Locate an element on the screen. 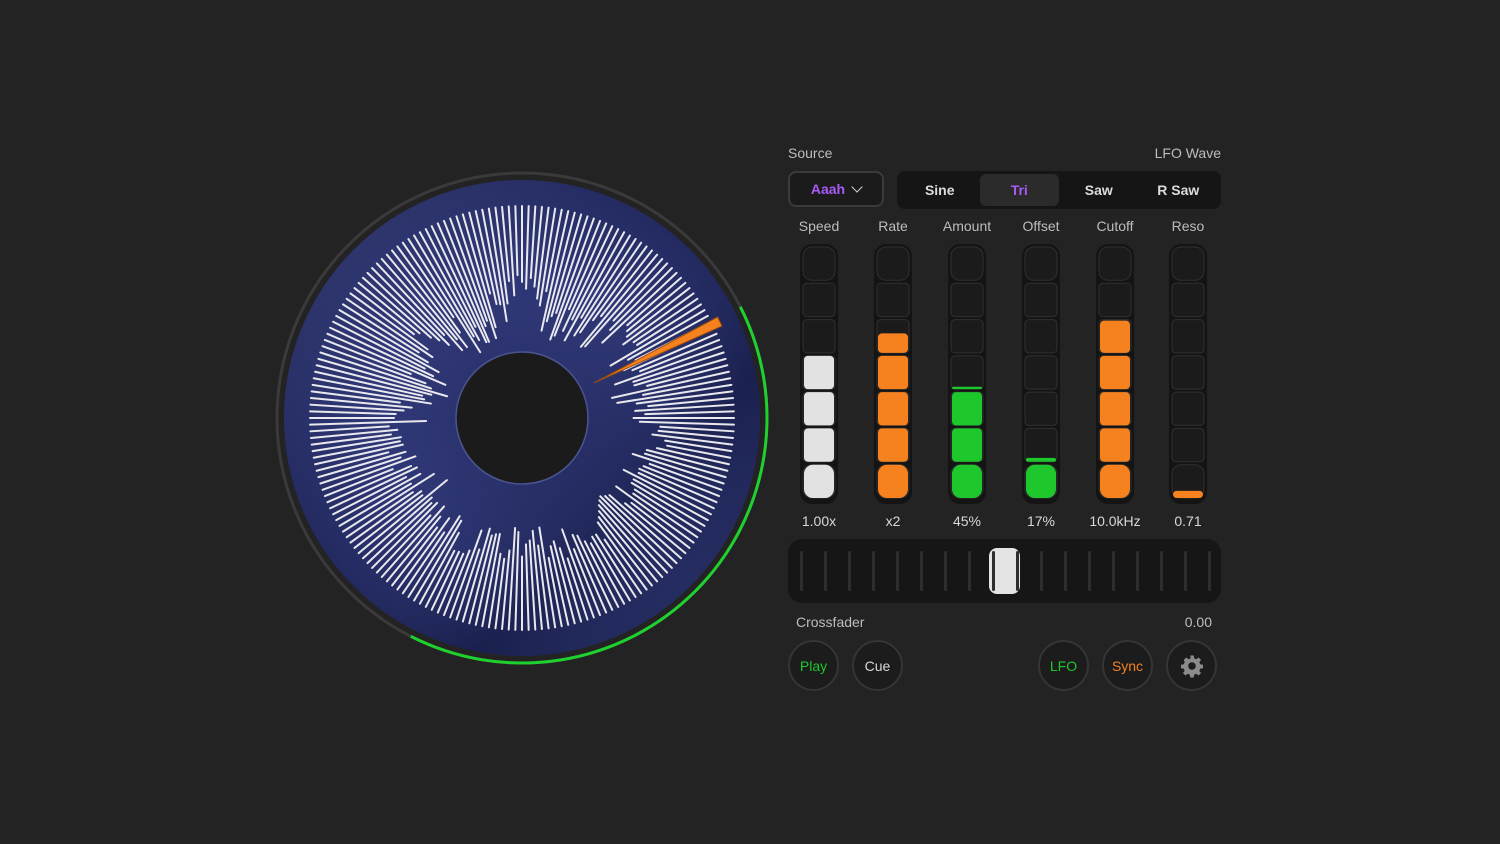 The width and height of the screenshot is (1500, 844). lfo-wave-sine: Sine is located at coordinates (940, 190).